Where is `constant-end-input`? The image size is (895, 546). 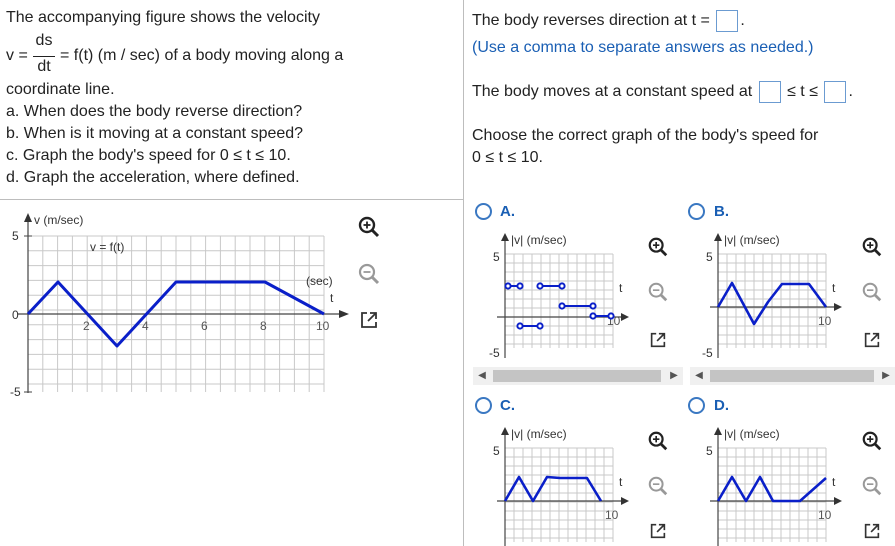
constant-end-input is located at coordinates (835, 92).